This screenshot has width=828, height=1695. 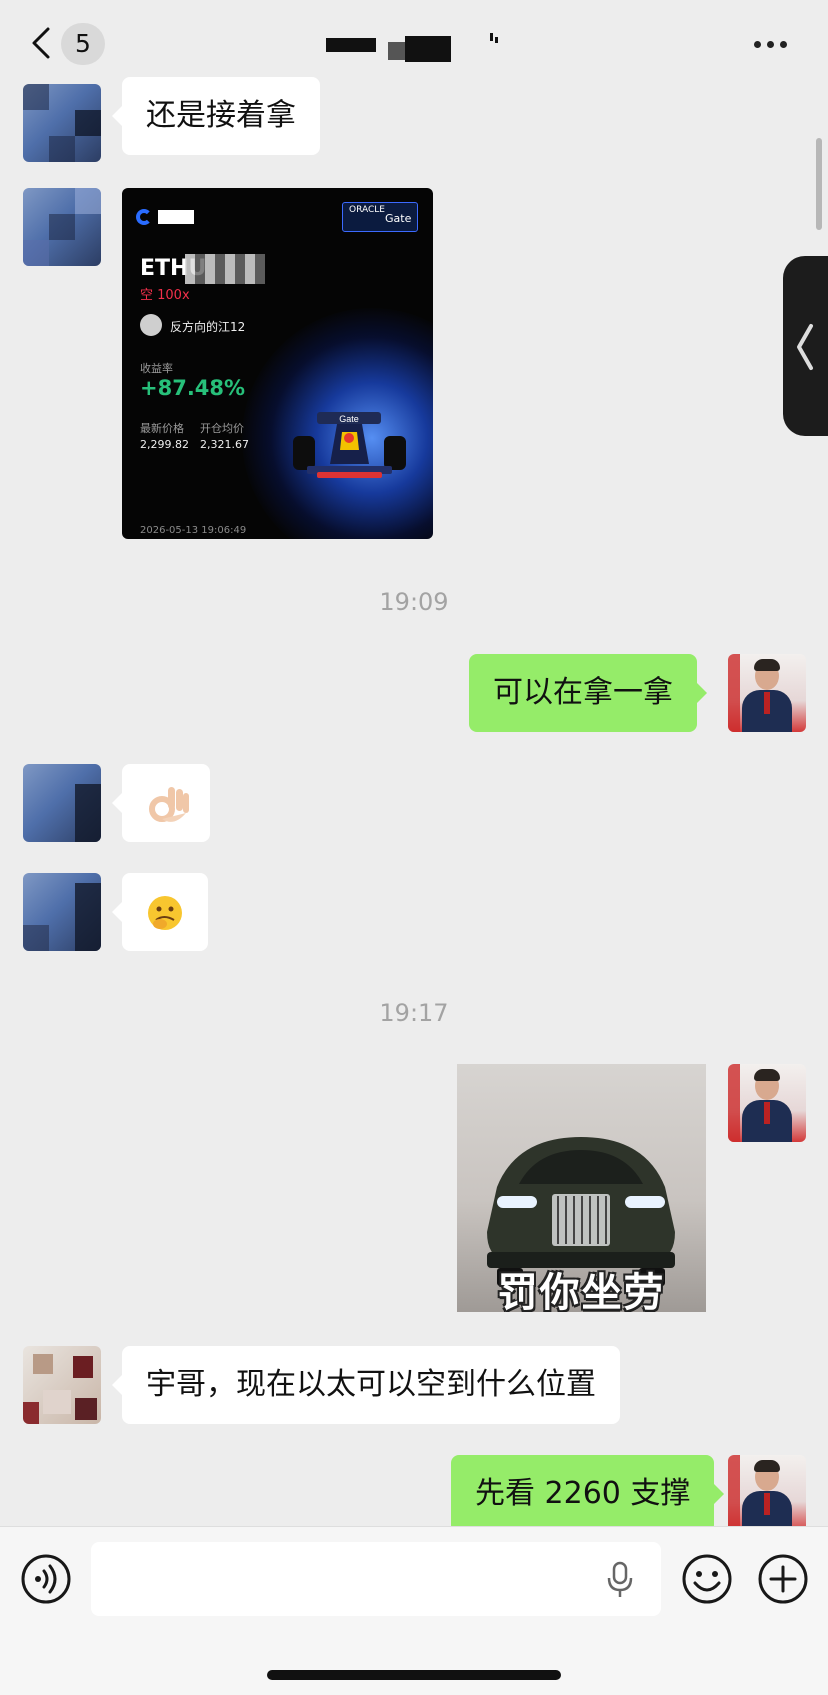 I want to click on race-car-icon: Gate, so click(x=349, y=445).